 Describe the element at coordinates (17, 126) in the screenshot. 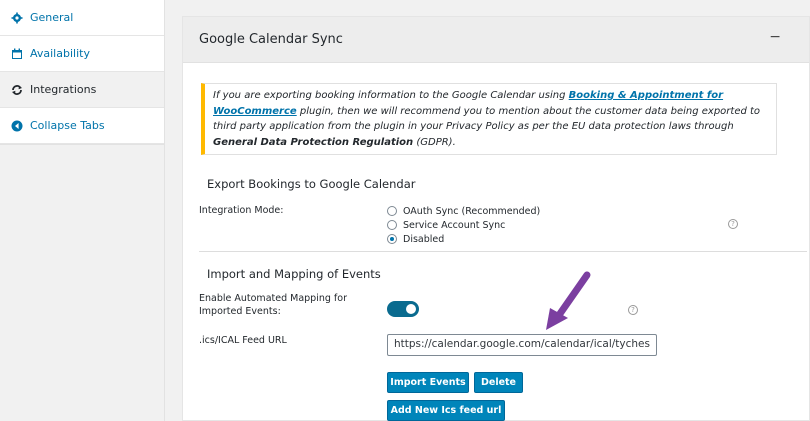

I see `collapse-icon` at that location.